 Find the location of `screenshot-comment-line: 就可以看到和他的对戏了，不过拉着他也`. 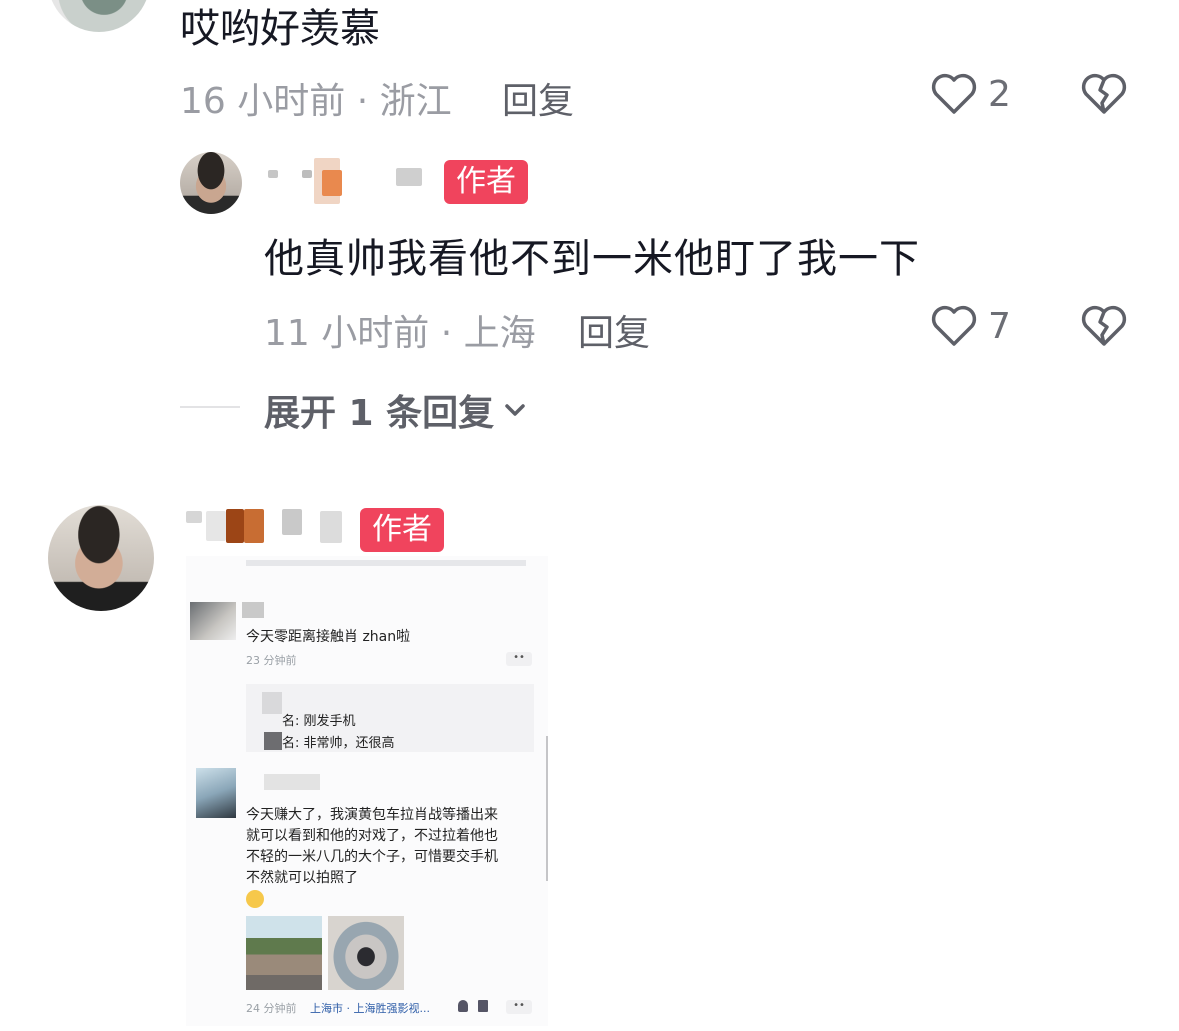

screenshot-comment-line: 就可以看到和他的对戏了，不过拉着他也 is located at coordinates (372, 836).